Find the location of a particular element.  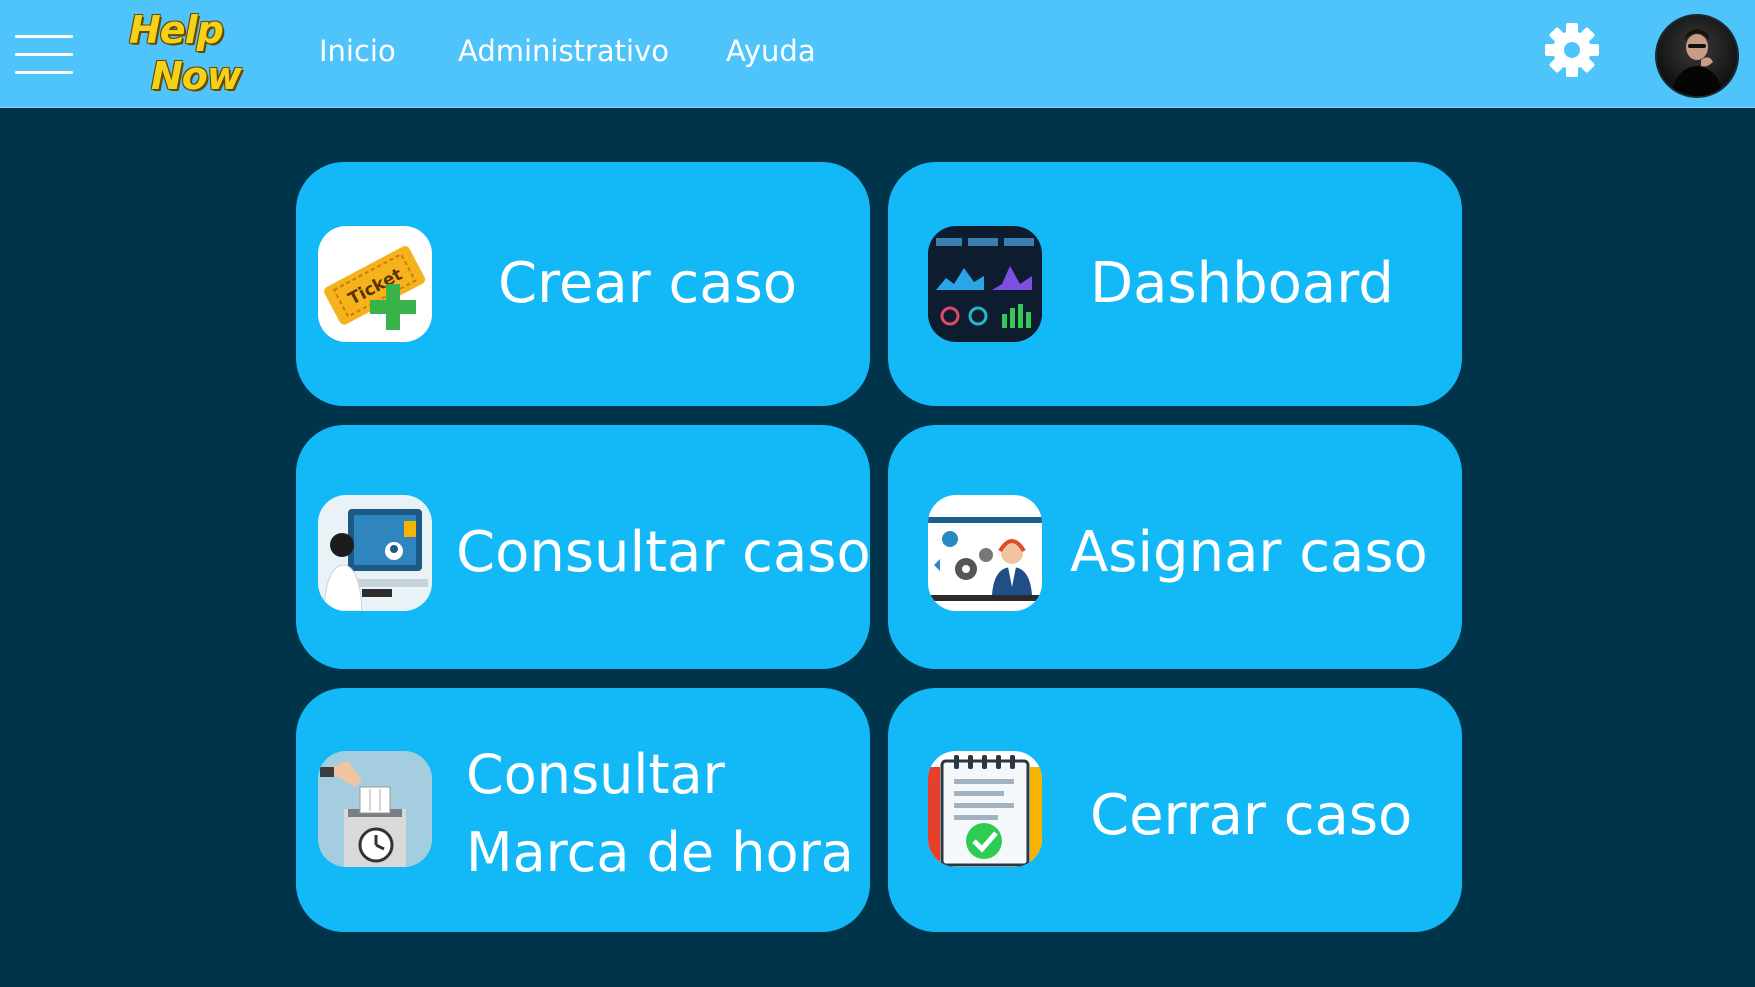

tile-label: Crear caso is located at coordinates (648, 283).